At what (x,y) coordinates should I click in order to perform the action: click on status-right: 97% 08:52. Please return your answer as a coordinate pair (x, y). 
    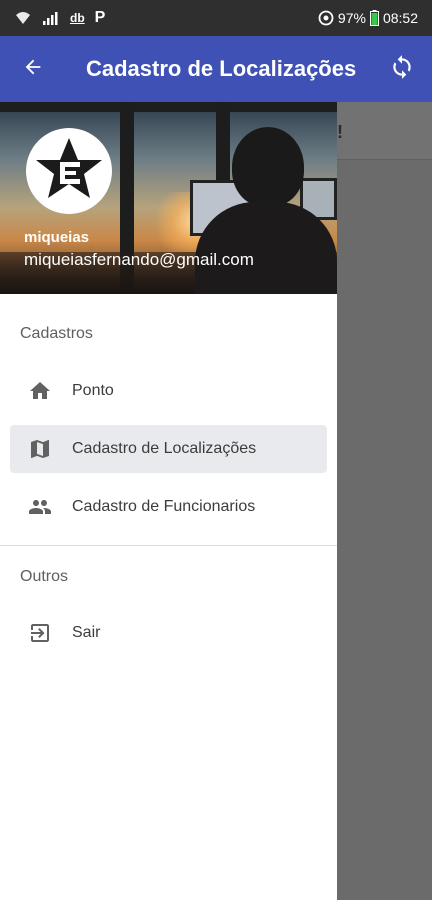
    Looking at the image, I should click on (368, 18).